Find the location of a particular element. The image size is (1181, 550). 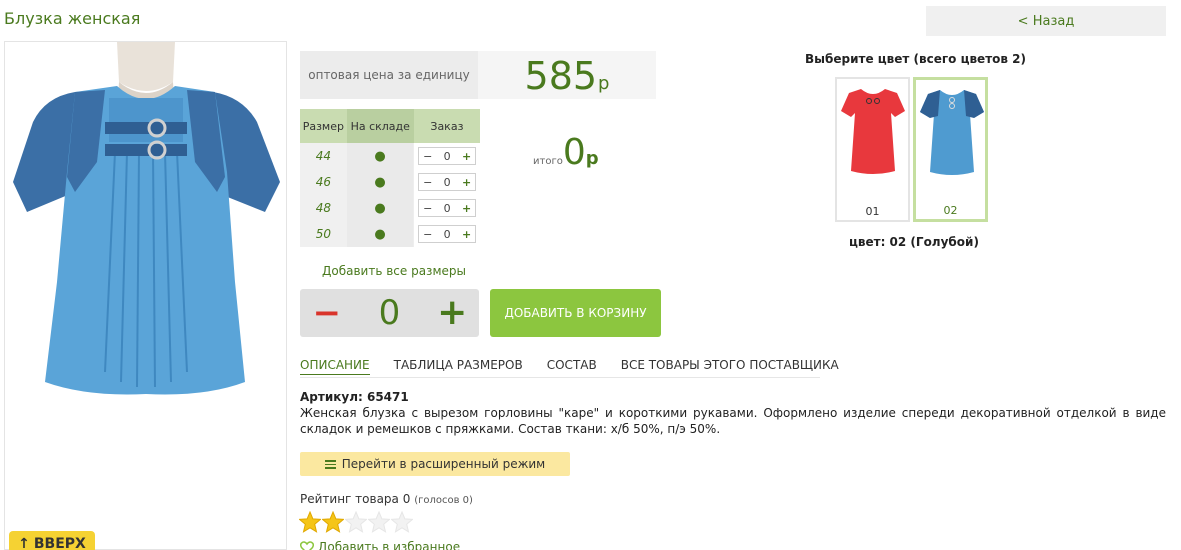

scroll-top-button: ↑ ВВЕРХ is located at coordinates (52, 540).